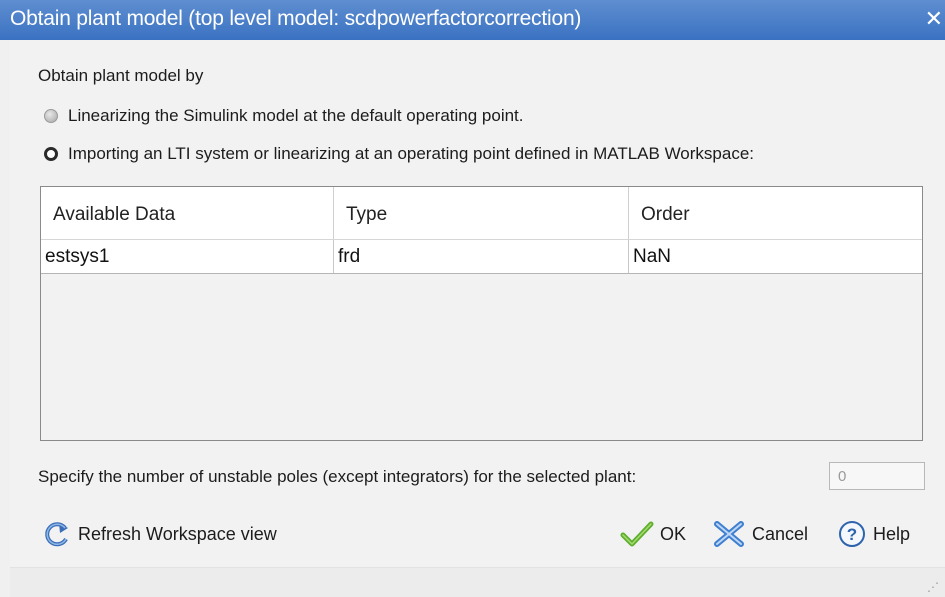  I want to click on green-checkmark-icon, so click(637, 534).